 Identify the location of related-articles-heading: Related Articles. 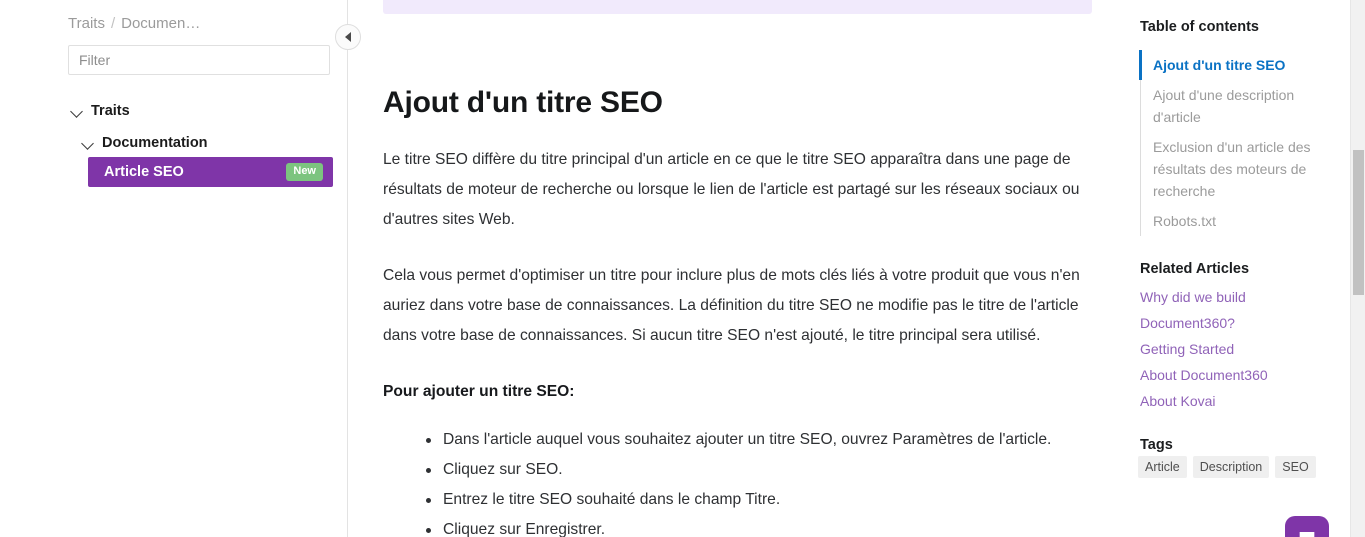
(1195, 269).